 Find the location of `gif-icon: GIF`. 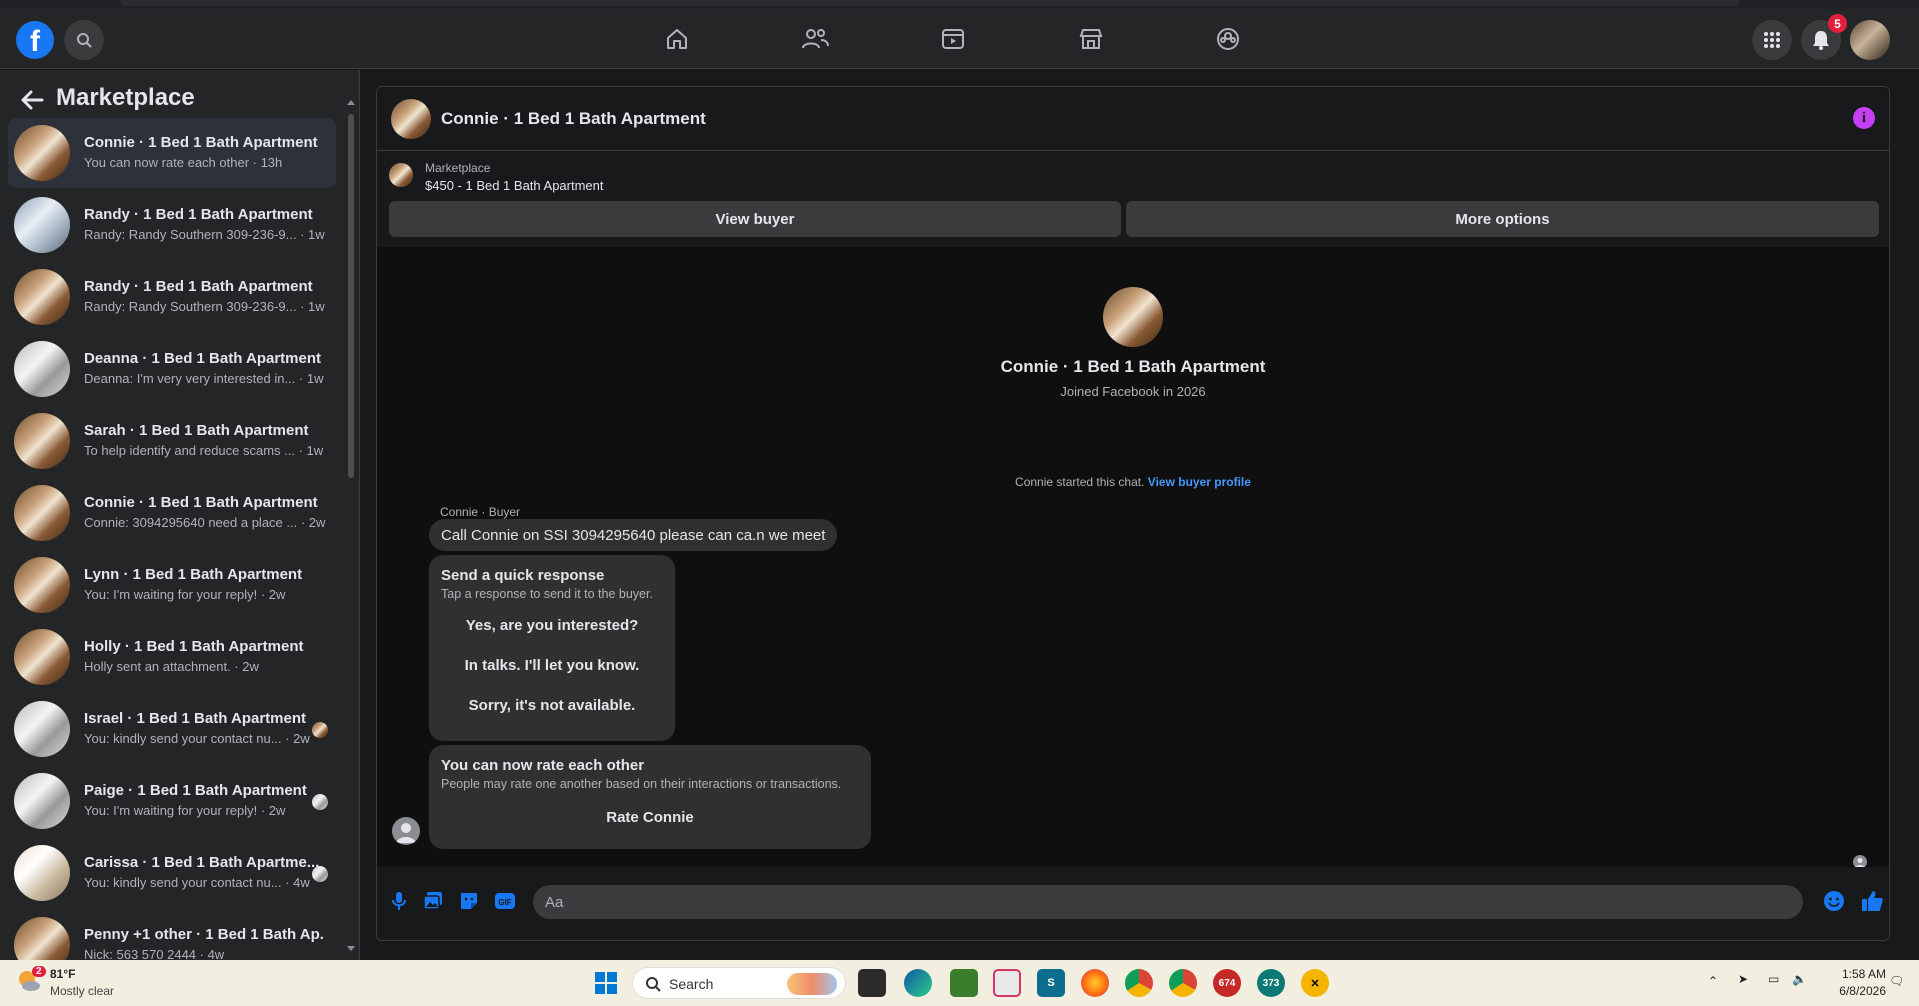

gif-icon: GIF is located at coordinates (505, 901).